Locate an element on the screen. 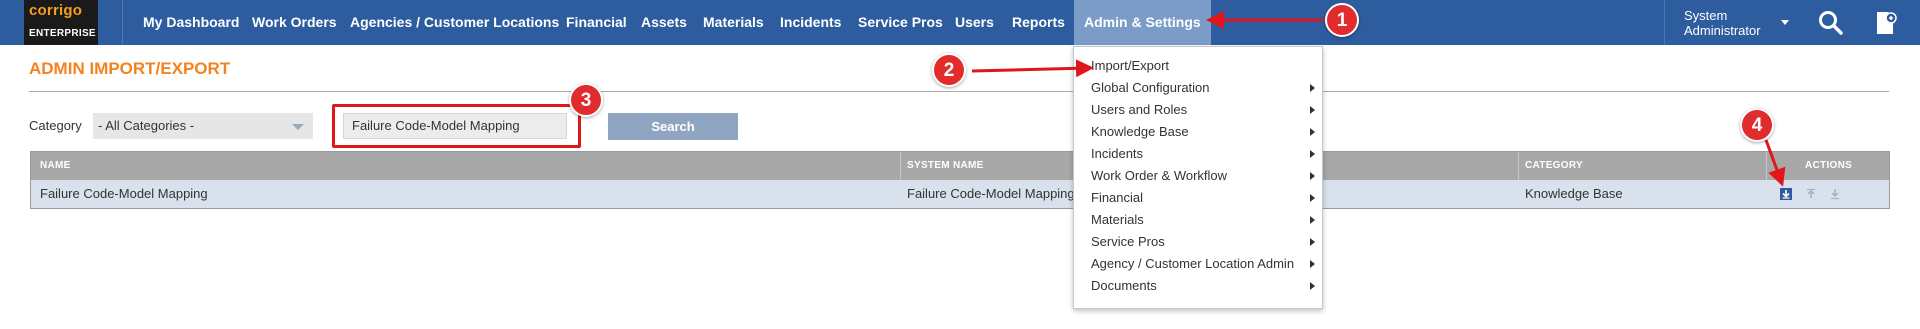 The image size is (1920, 329). user-divider is located at coordinates (1664, 22).